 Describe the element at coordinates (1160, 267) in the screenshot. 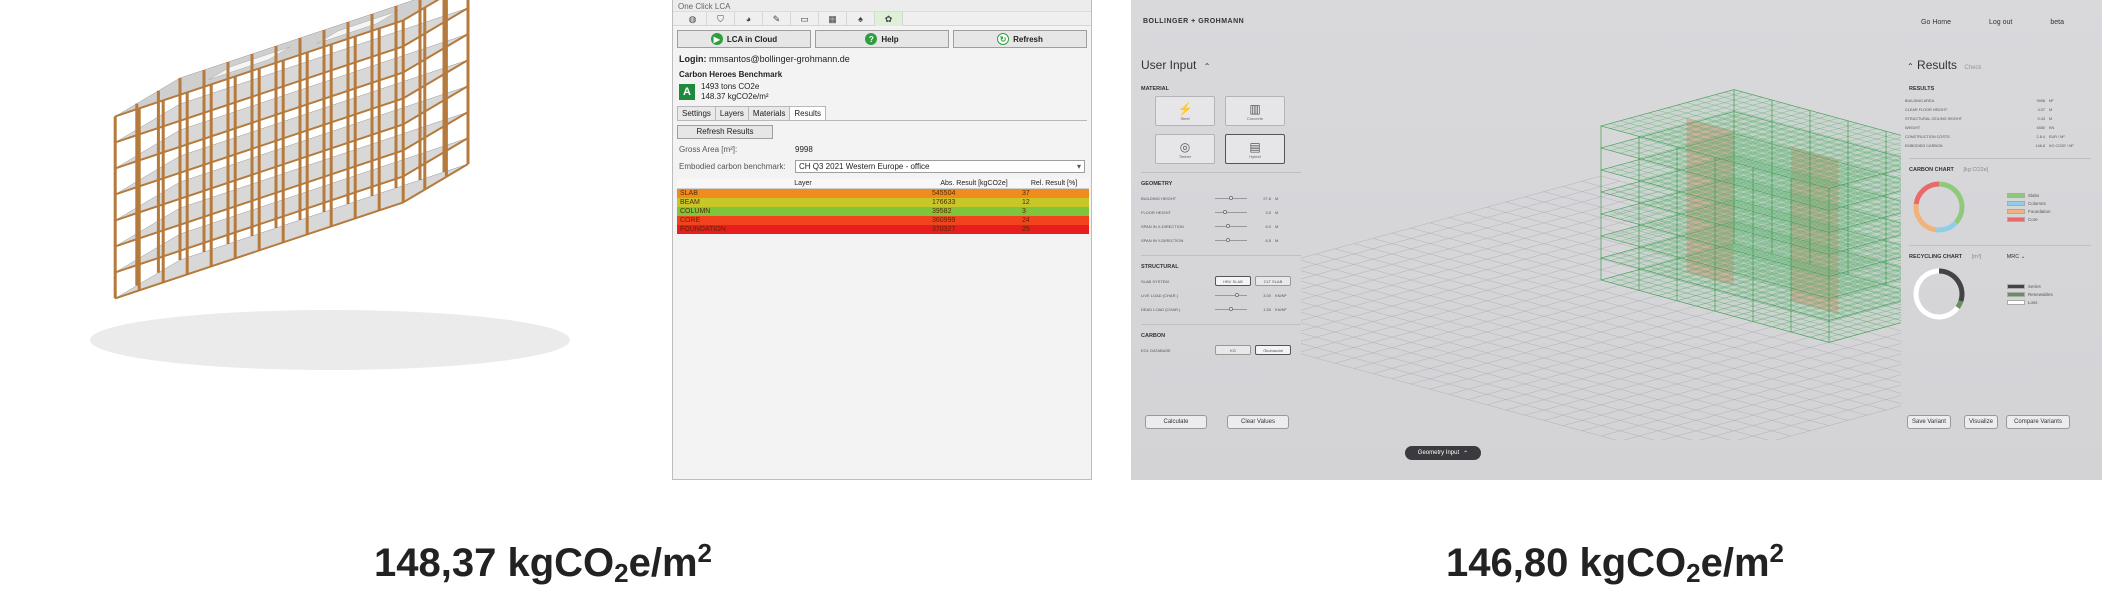

I see `structural-section: STRUCTURAL` at that location.